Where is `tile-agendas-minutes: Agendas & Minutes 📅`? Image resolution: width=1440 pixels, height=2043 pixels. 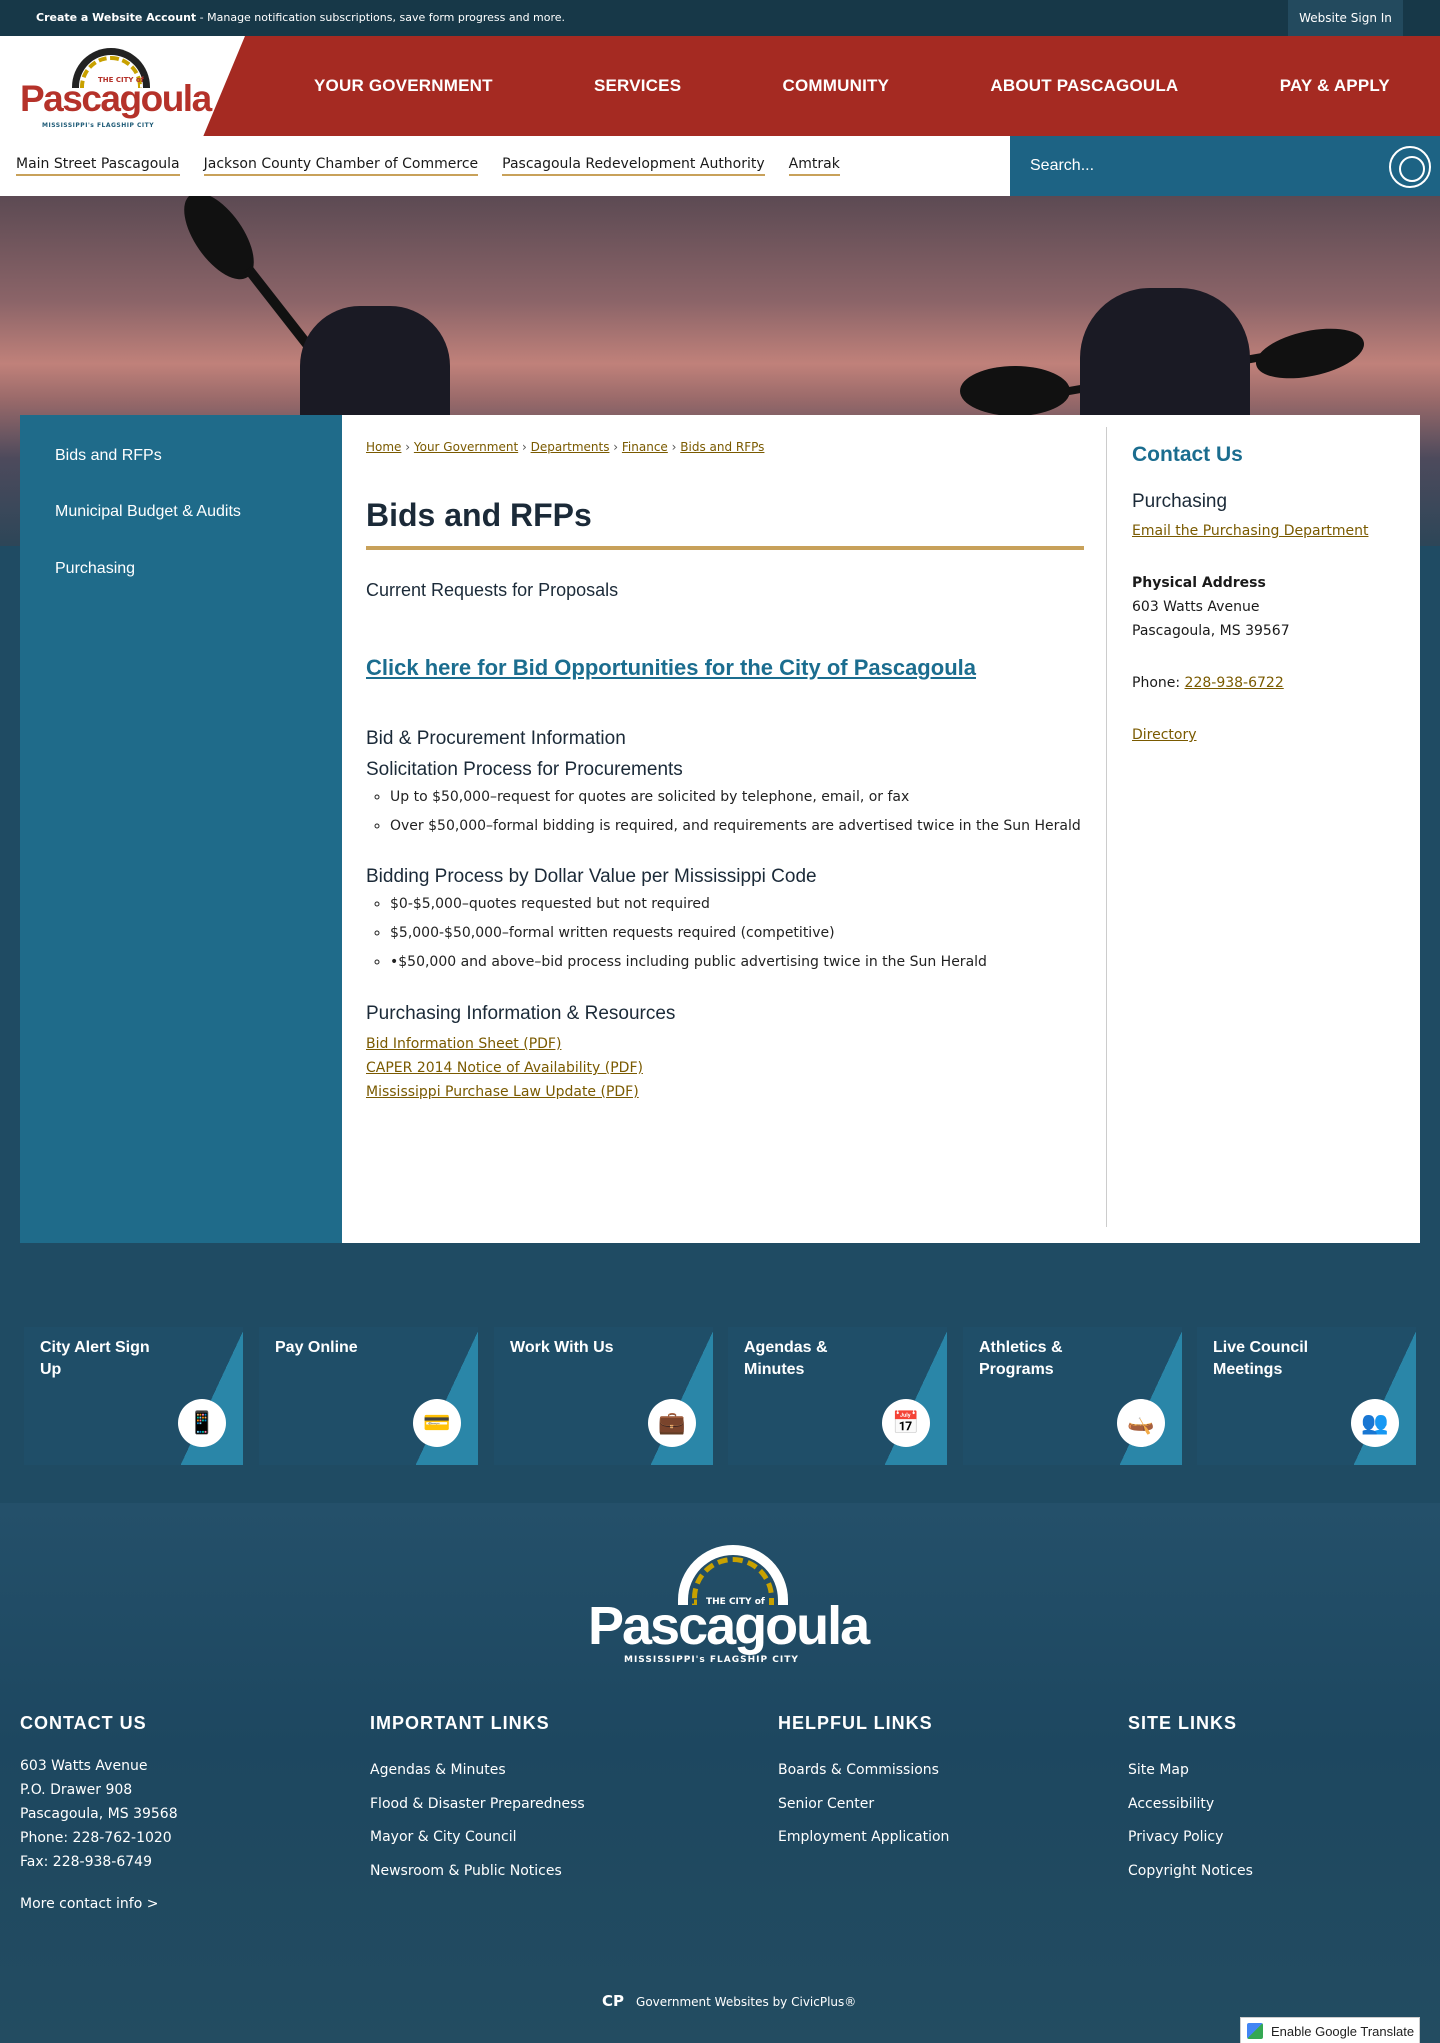
tile-agendas-minutes: Agendas & Minutes 📅 is located at coordinates (837, 1396).